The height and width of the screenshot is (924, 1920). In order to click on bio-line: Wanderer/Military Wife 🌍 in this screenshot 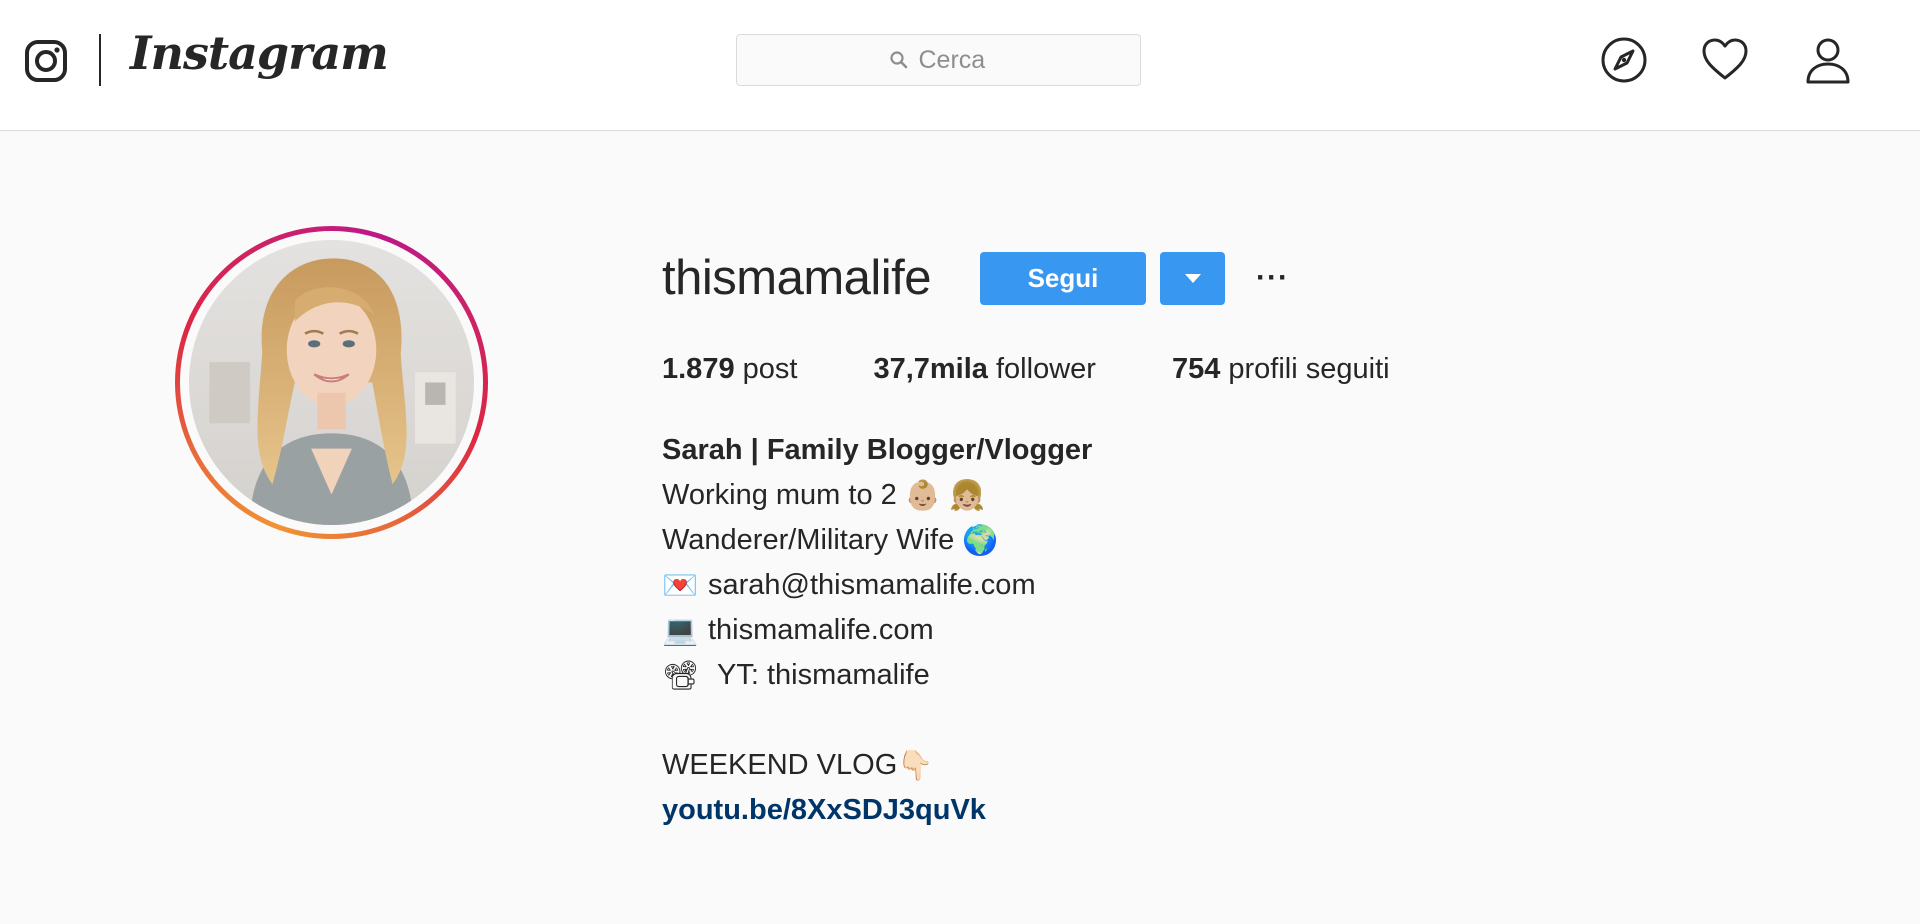, I will do `click(877, 540)`.